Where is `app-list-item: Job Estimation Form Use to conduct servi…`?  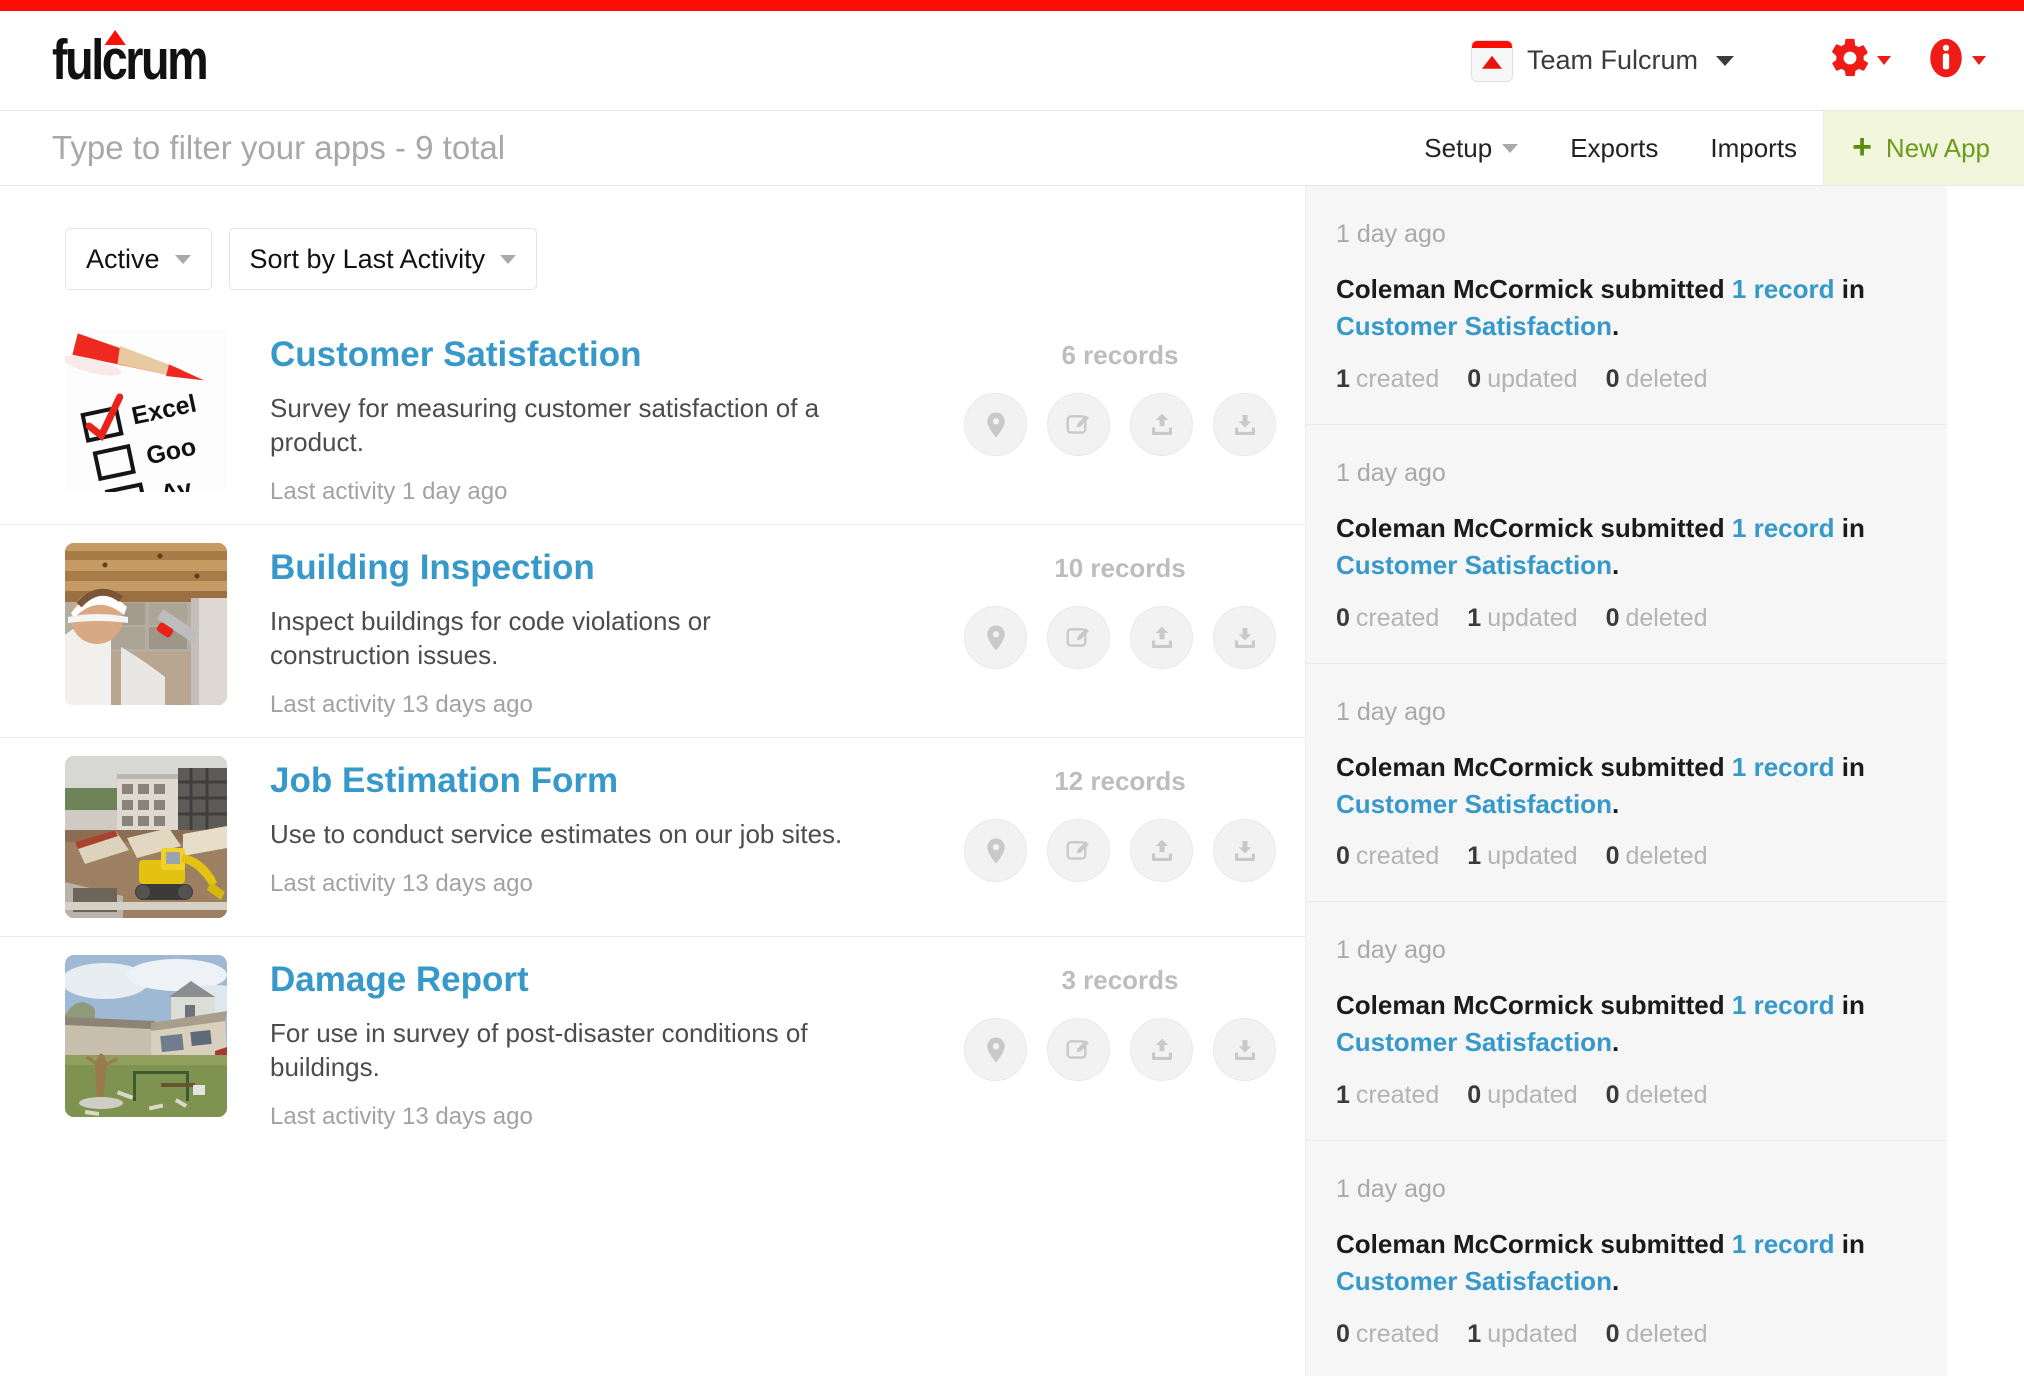
app-list-item: Job Estimation Form Use to conduct servi… is located at coordinates (652, 836).